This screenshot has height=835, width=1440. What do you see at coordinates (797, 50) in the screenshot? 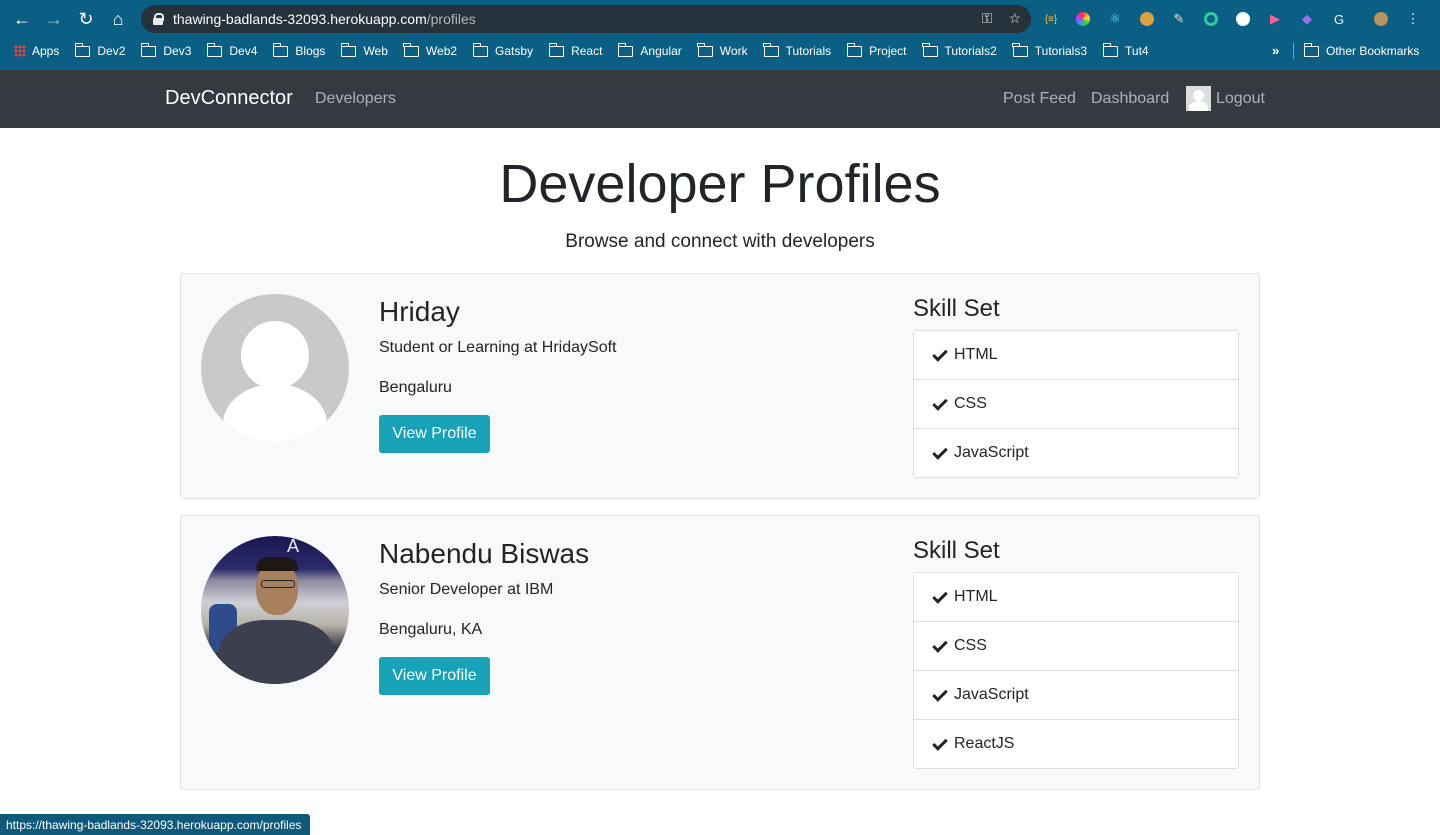
I see `bookmark-tutorials: Tutorials` at bounding box center [797, 50].